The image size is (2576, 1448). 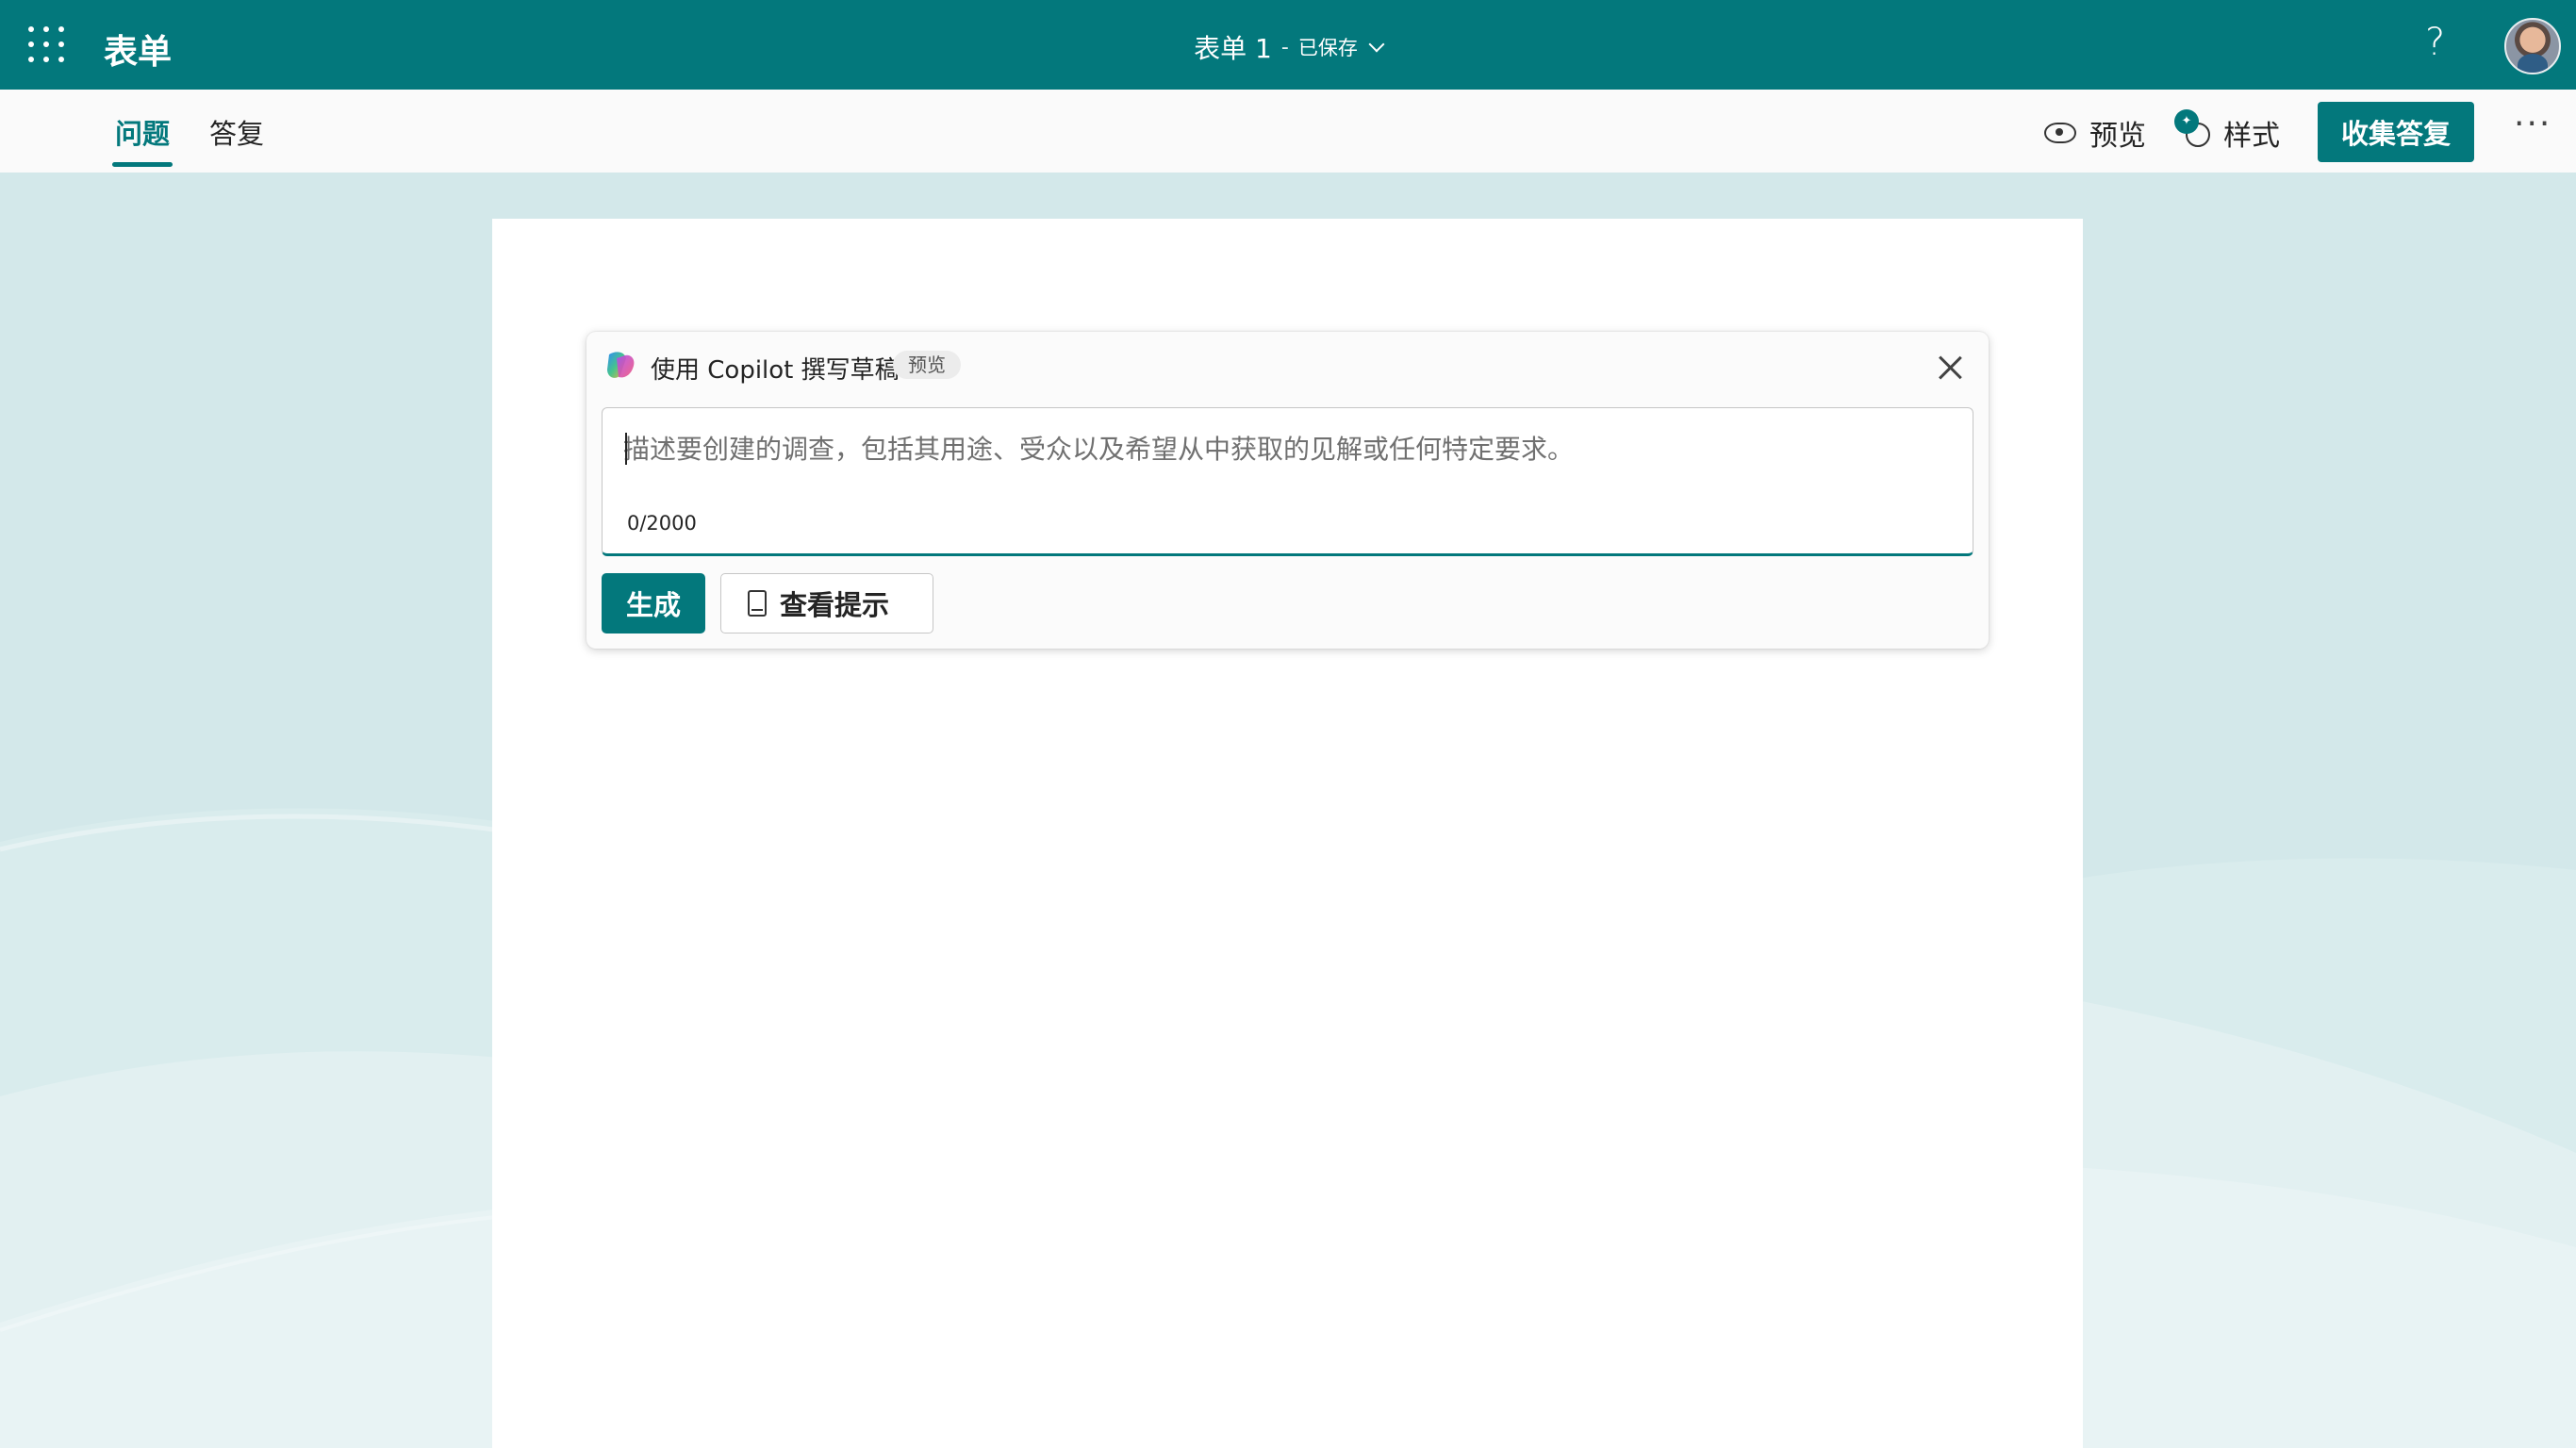 I want to click on copilot-logo-icon, so click(x=621, y=365).